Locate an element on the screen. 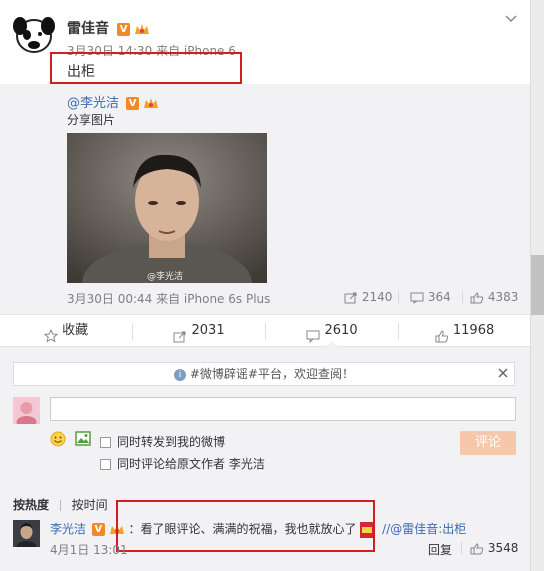 The height and width of the screenshot is (571, 544). comment-label: 2610 is located at coordinates (341, 330).